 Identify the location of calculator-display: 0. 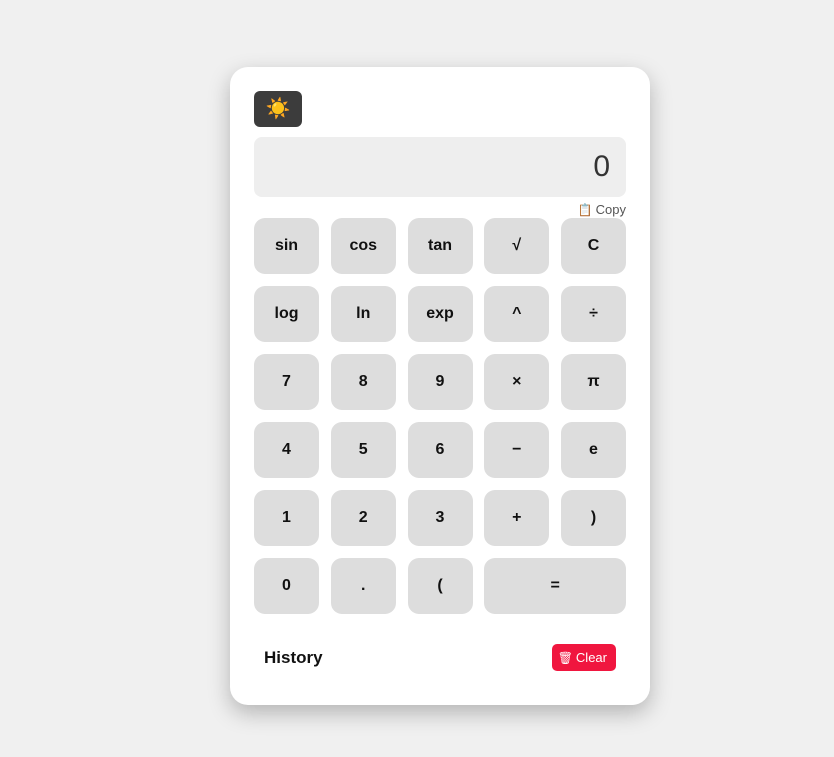
(440, 167).